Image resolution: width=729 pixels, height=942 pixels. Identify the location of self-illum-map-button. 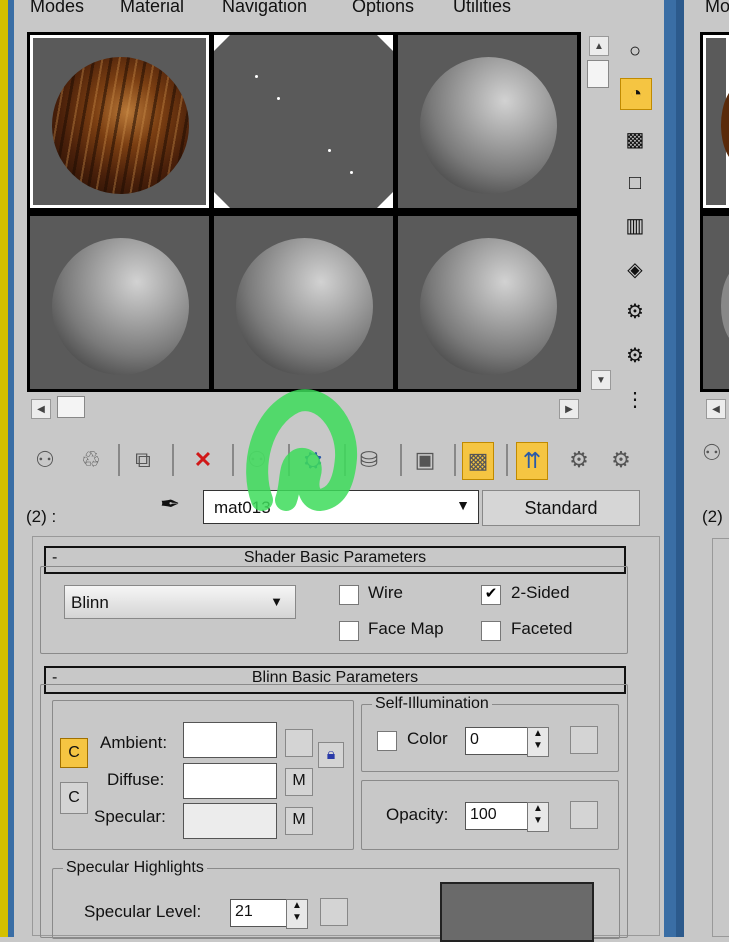
(584, 740).